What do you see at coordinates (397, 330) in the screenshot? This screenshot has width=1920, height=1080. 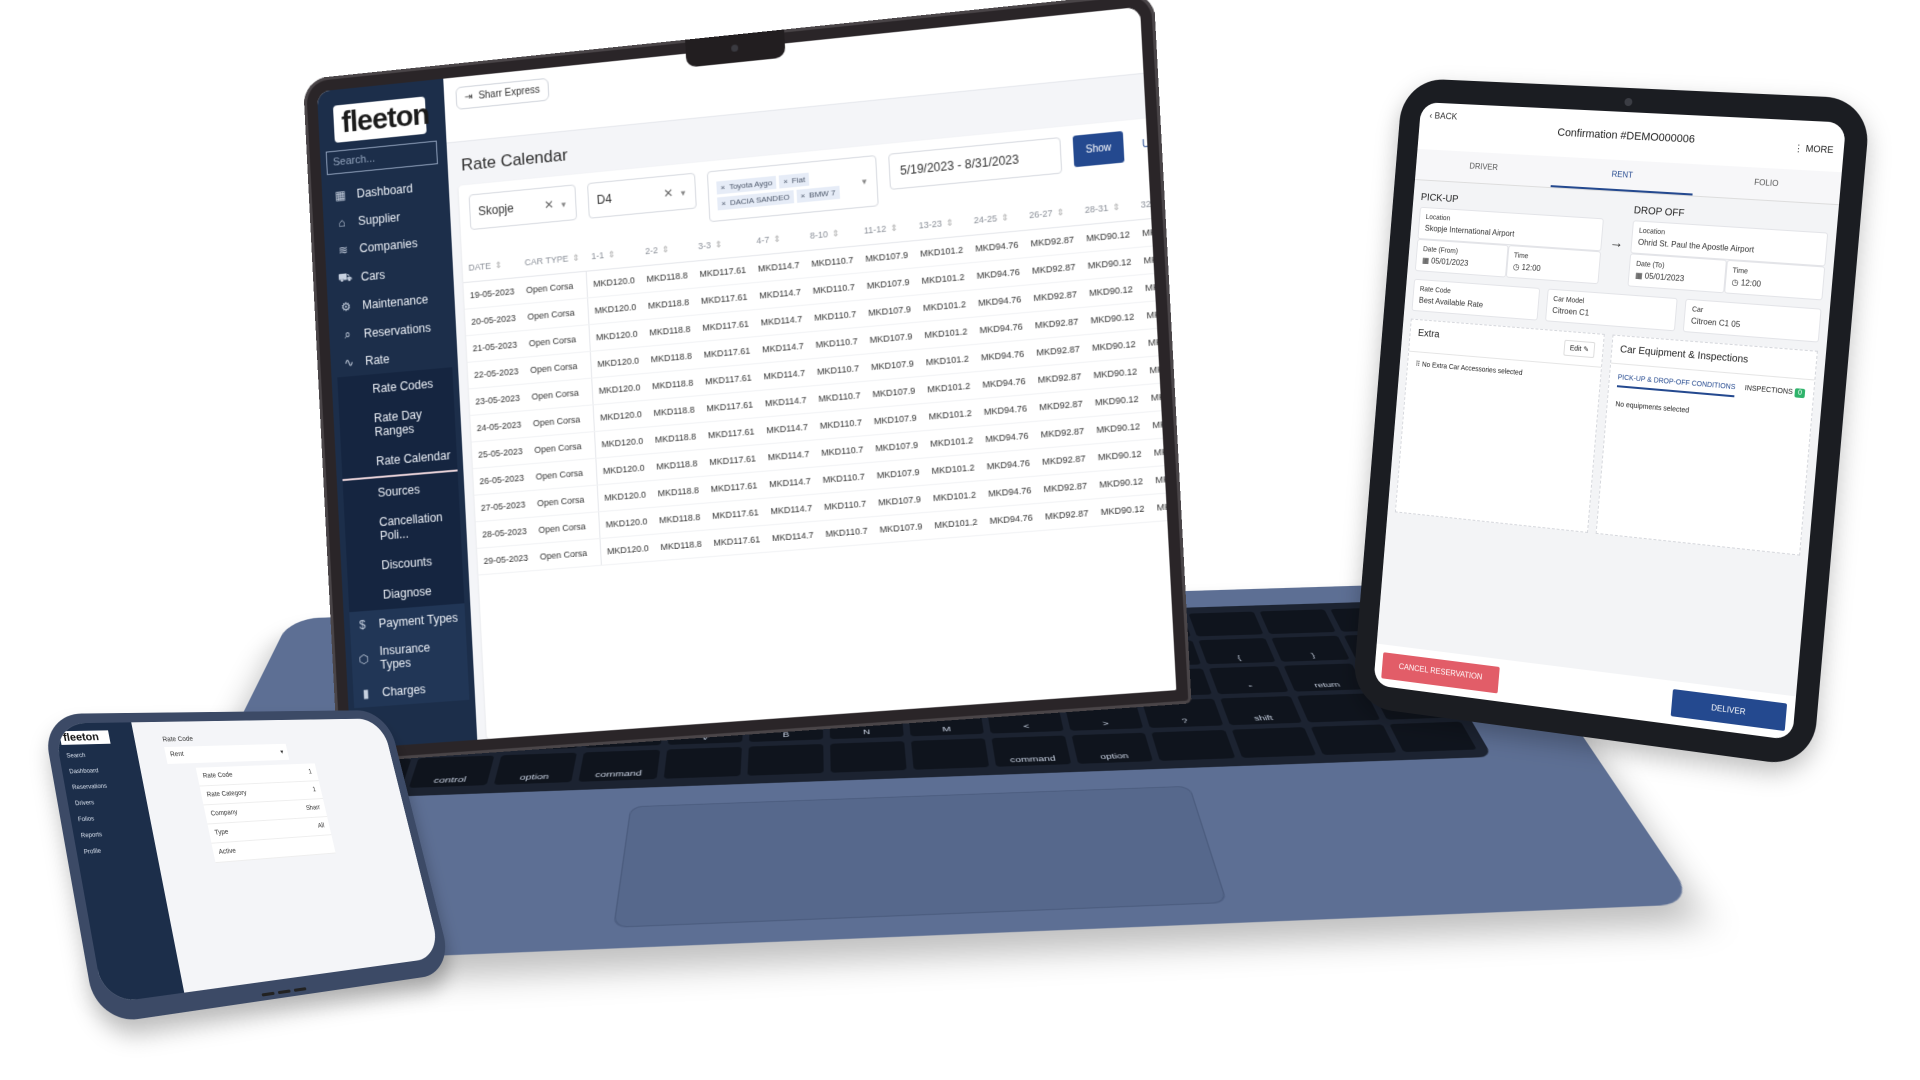 I see `sidebar-item-label: Reservations` at bounding box center [397, 330].